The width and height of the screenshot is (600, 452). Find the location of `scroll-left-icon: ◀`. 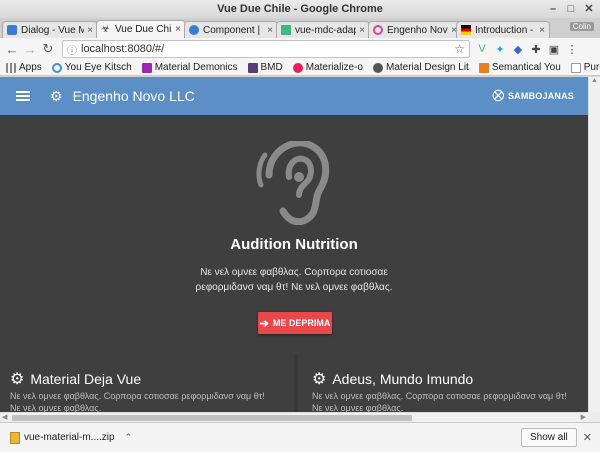

scroll-left-icon: ◀ is located at coordinates (4, 417).